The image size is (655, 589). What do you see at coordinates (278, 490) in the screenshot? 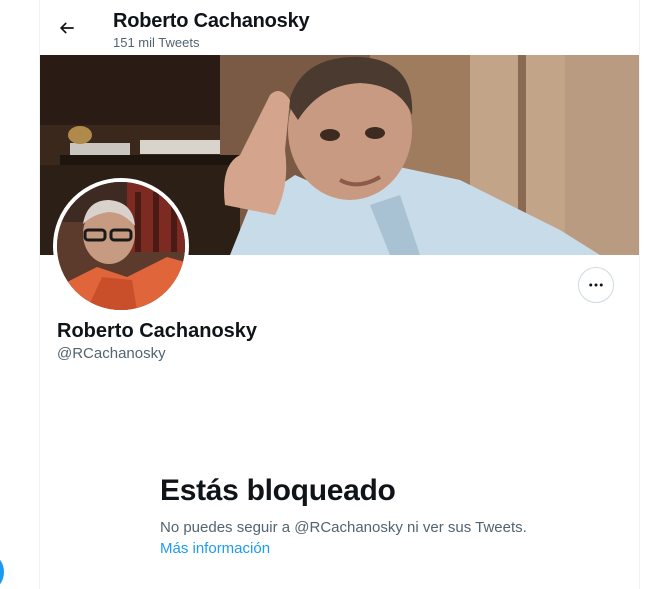
I see `blocked-title: Estás bloqueado` at bounding box center [278, 490].